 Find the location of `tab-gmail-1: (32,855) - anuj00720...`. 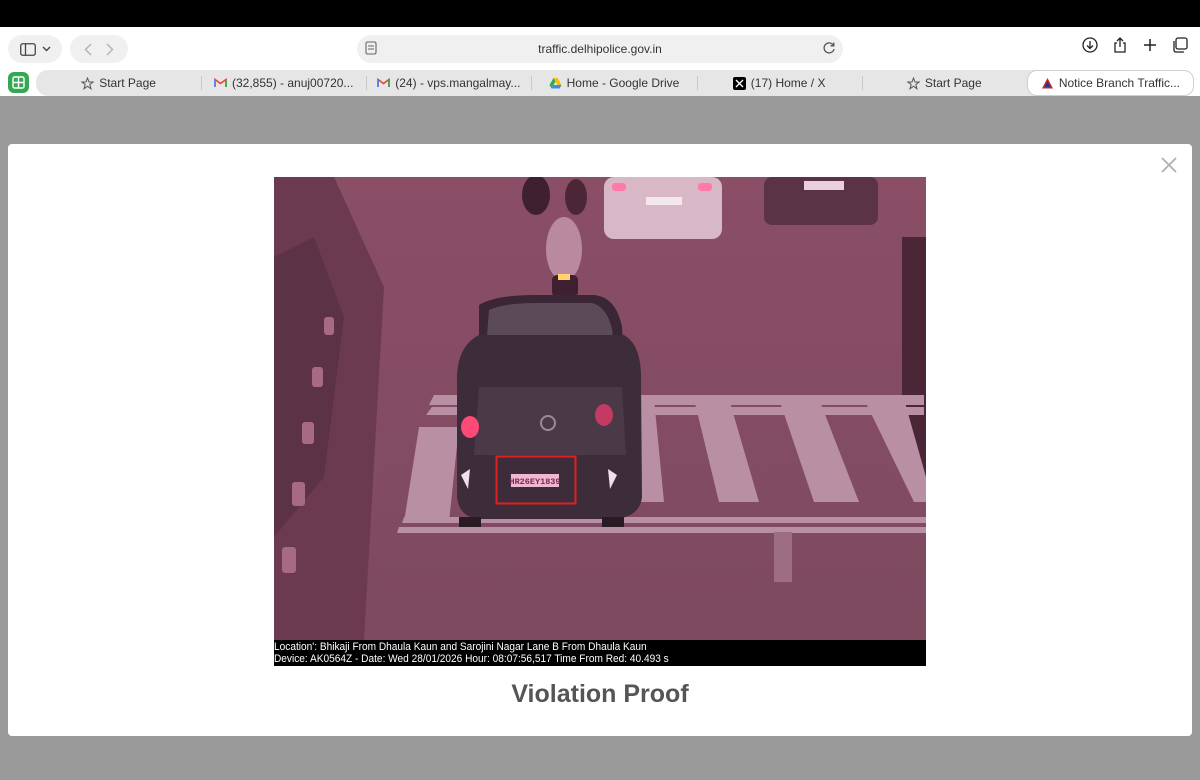

tab-gmail-1: (32,855) - anuj00720... is located at coordinates (283, 83).